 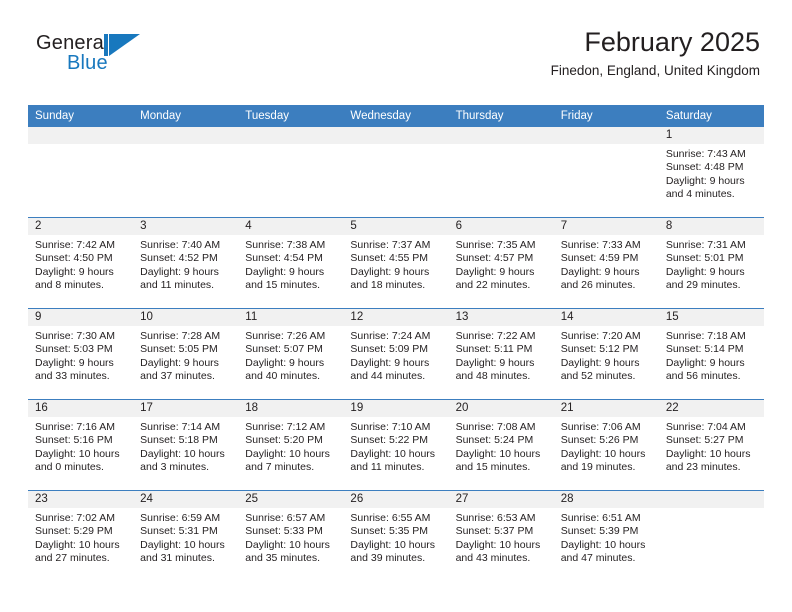 I want to click on daylight-duration-line2: and 56 minutes., so click(x=703, y=376).